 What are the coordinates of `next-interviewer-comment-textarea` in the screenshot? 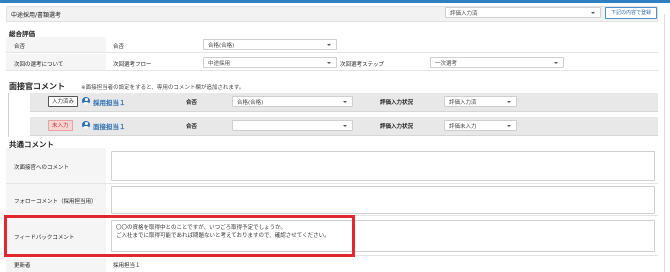 It's located at (383, 166).